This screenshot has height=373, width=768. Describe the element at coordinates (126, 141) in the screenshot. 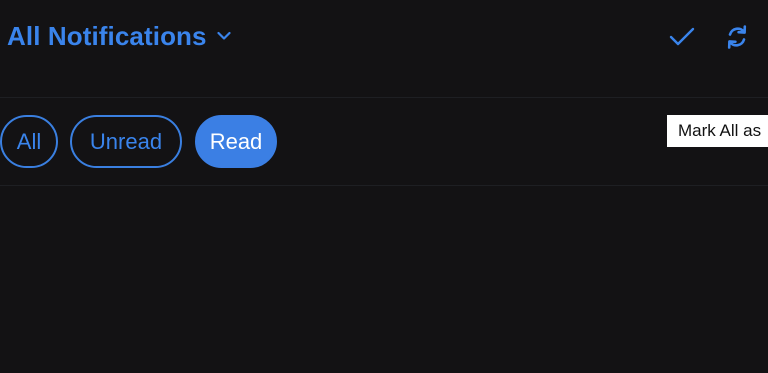

I see `filter-unread-button: Unread` at that location.